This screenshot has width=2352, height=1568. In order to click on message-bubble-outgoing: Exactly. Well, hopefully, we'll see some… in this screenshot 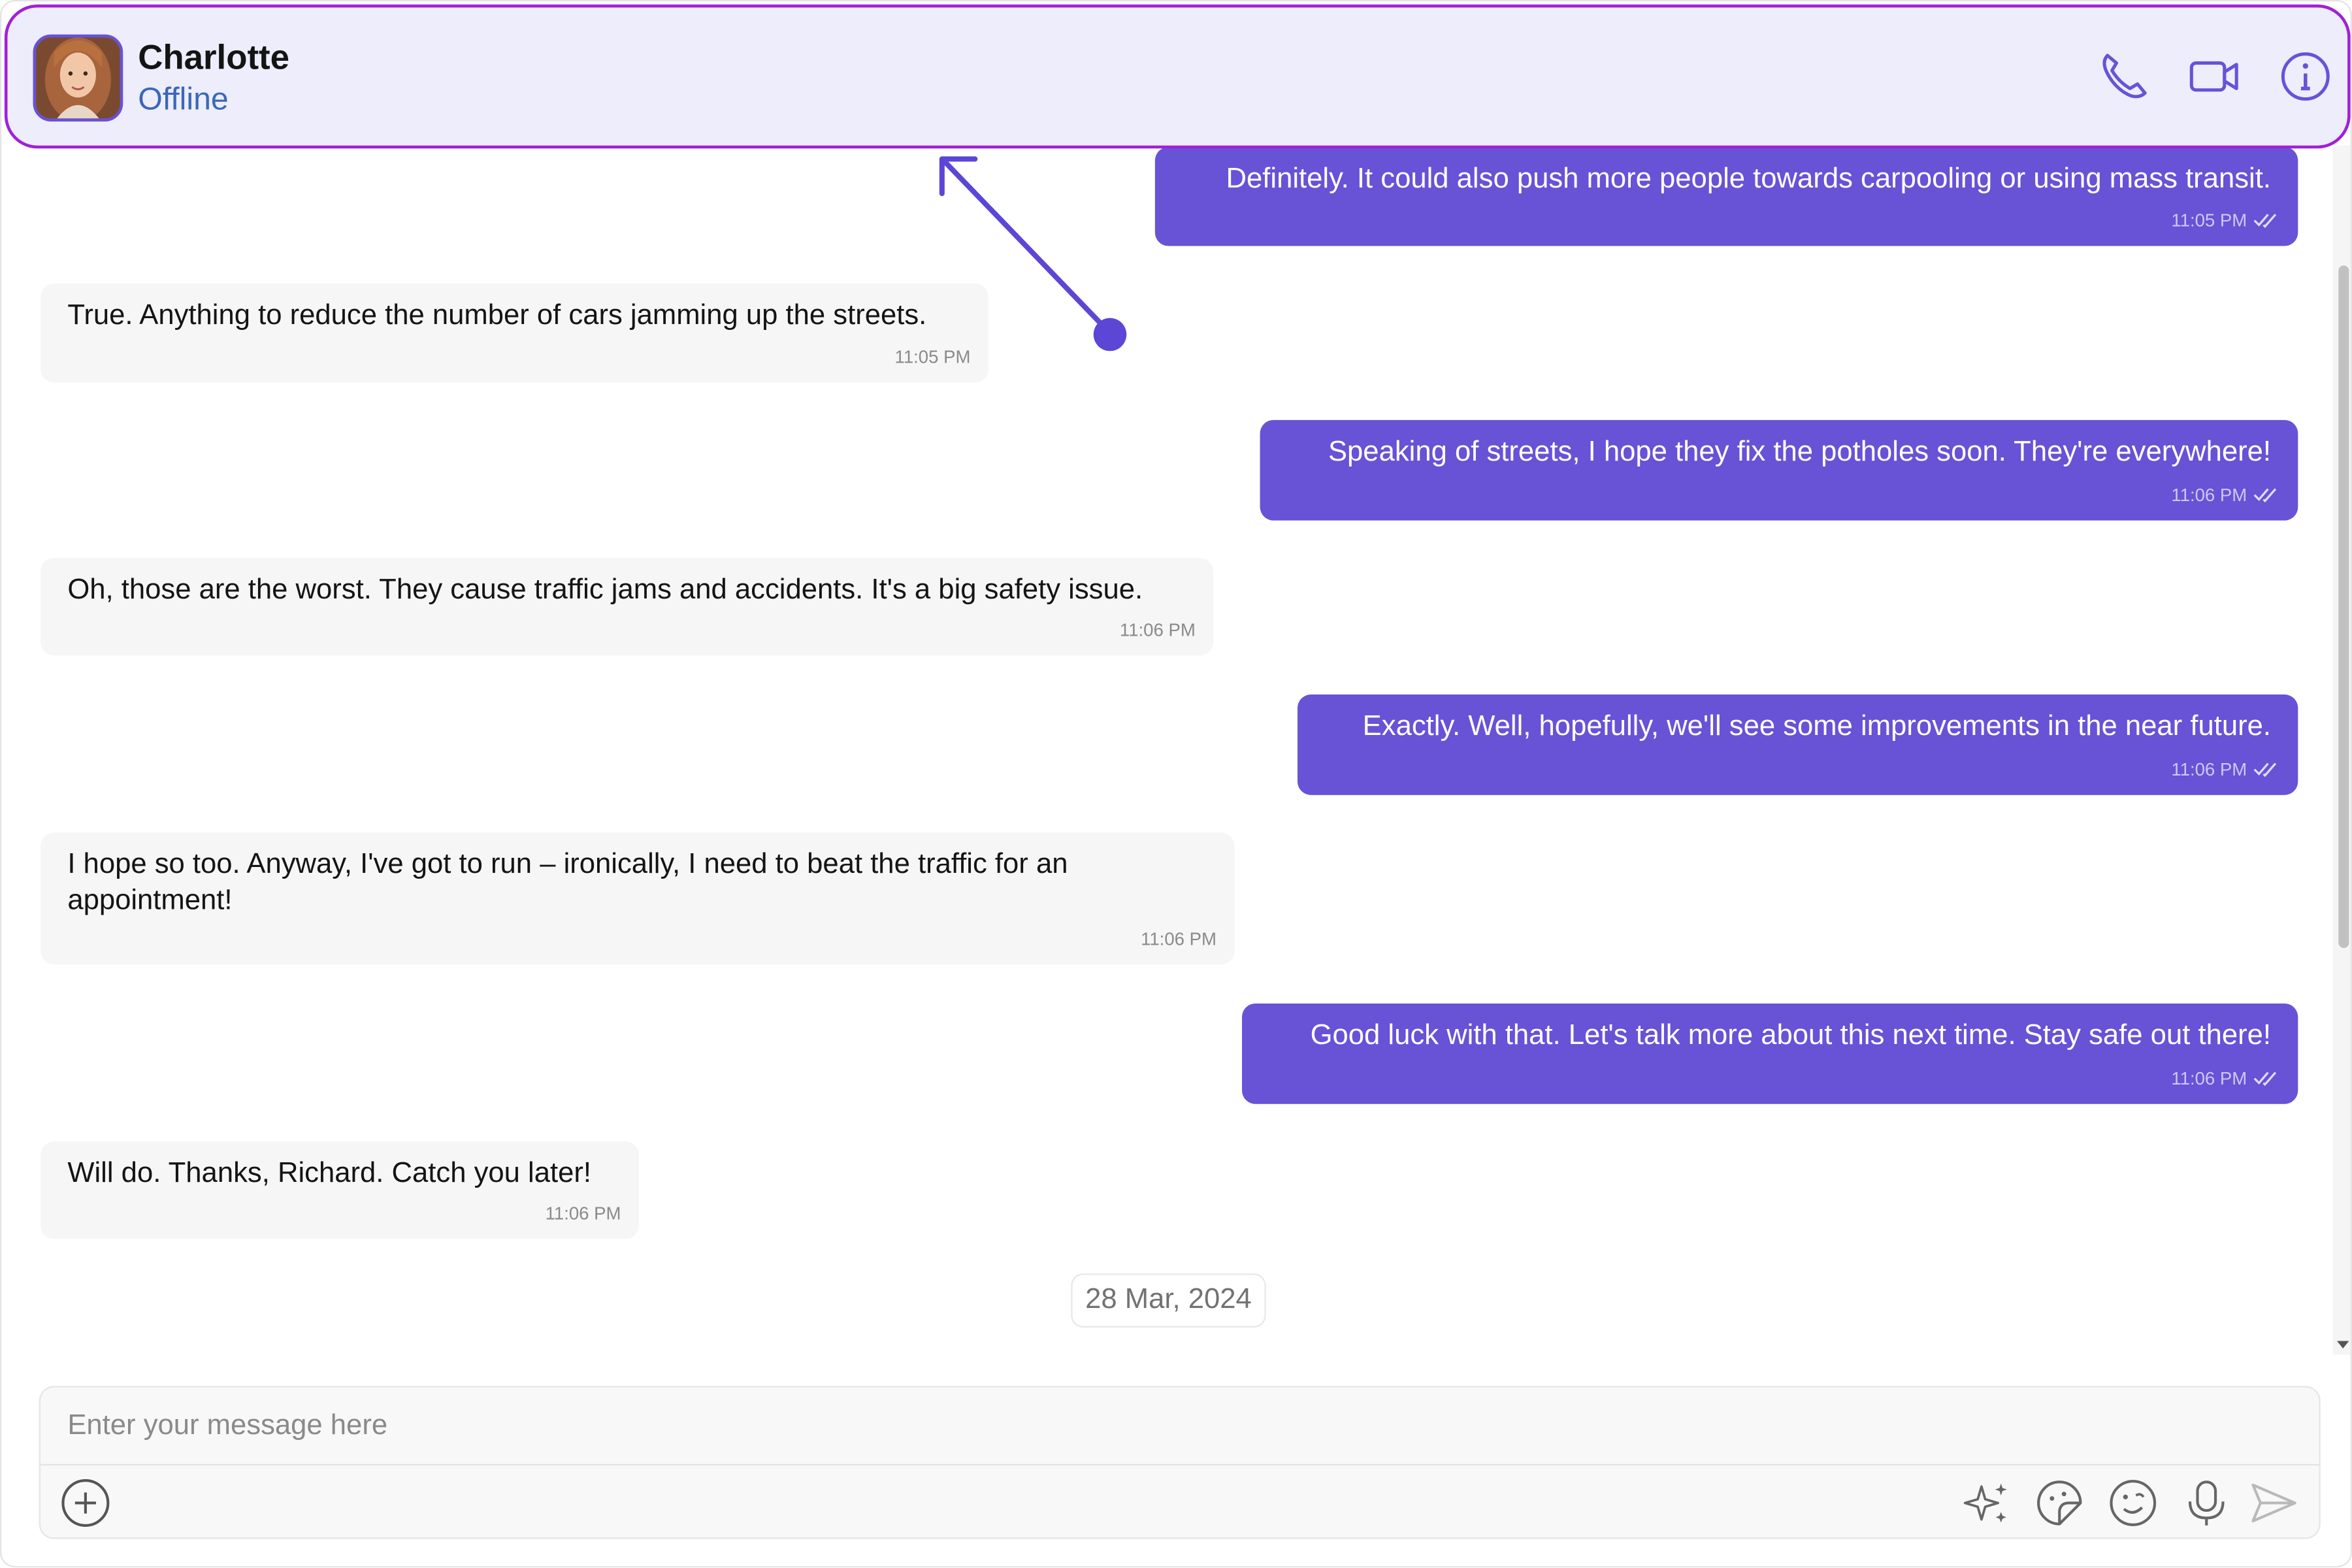, I will do `click(1797, 744)`.